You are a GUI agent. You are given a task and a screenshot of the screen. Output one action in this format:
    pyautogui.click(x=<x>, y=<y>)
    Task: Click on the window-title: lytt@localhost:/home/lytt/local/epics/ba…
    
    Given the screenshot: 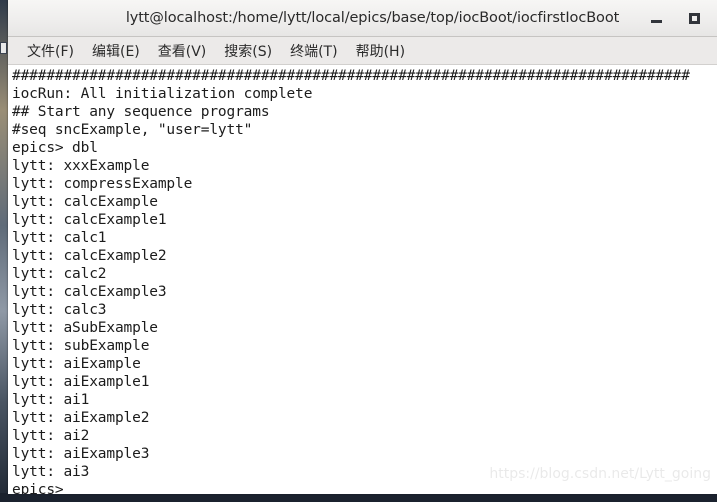 What is the action you would take?
    pyautogui.click(x=372, y=18)
    